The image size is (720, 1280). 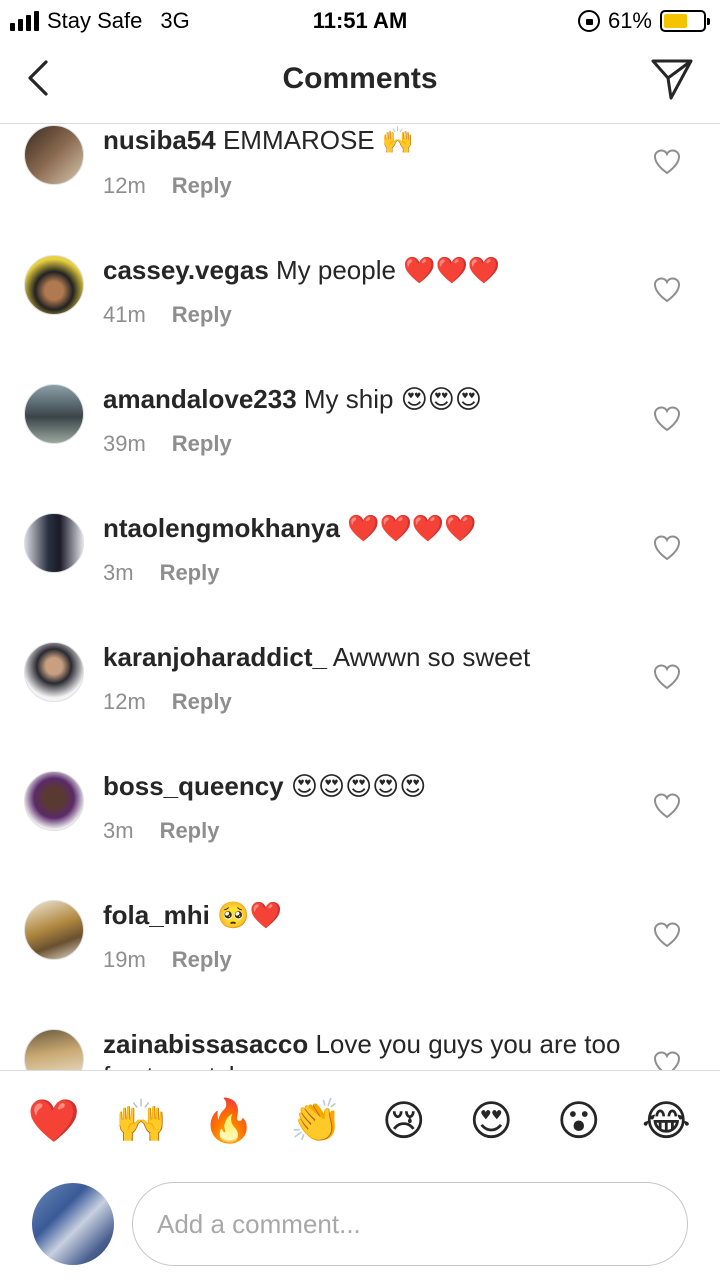 What do you see at coordinates (360, 576) in the screenshot?
I see `comment-item: ntaolengmokhanya ❤️❤️❤️❤️ 3m Reply` at bounding box center [360, 576].